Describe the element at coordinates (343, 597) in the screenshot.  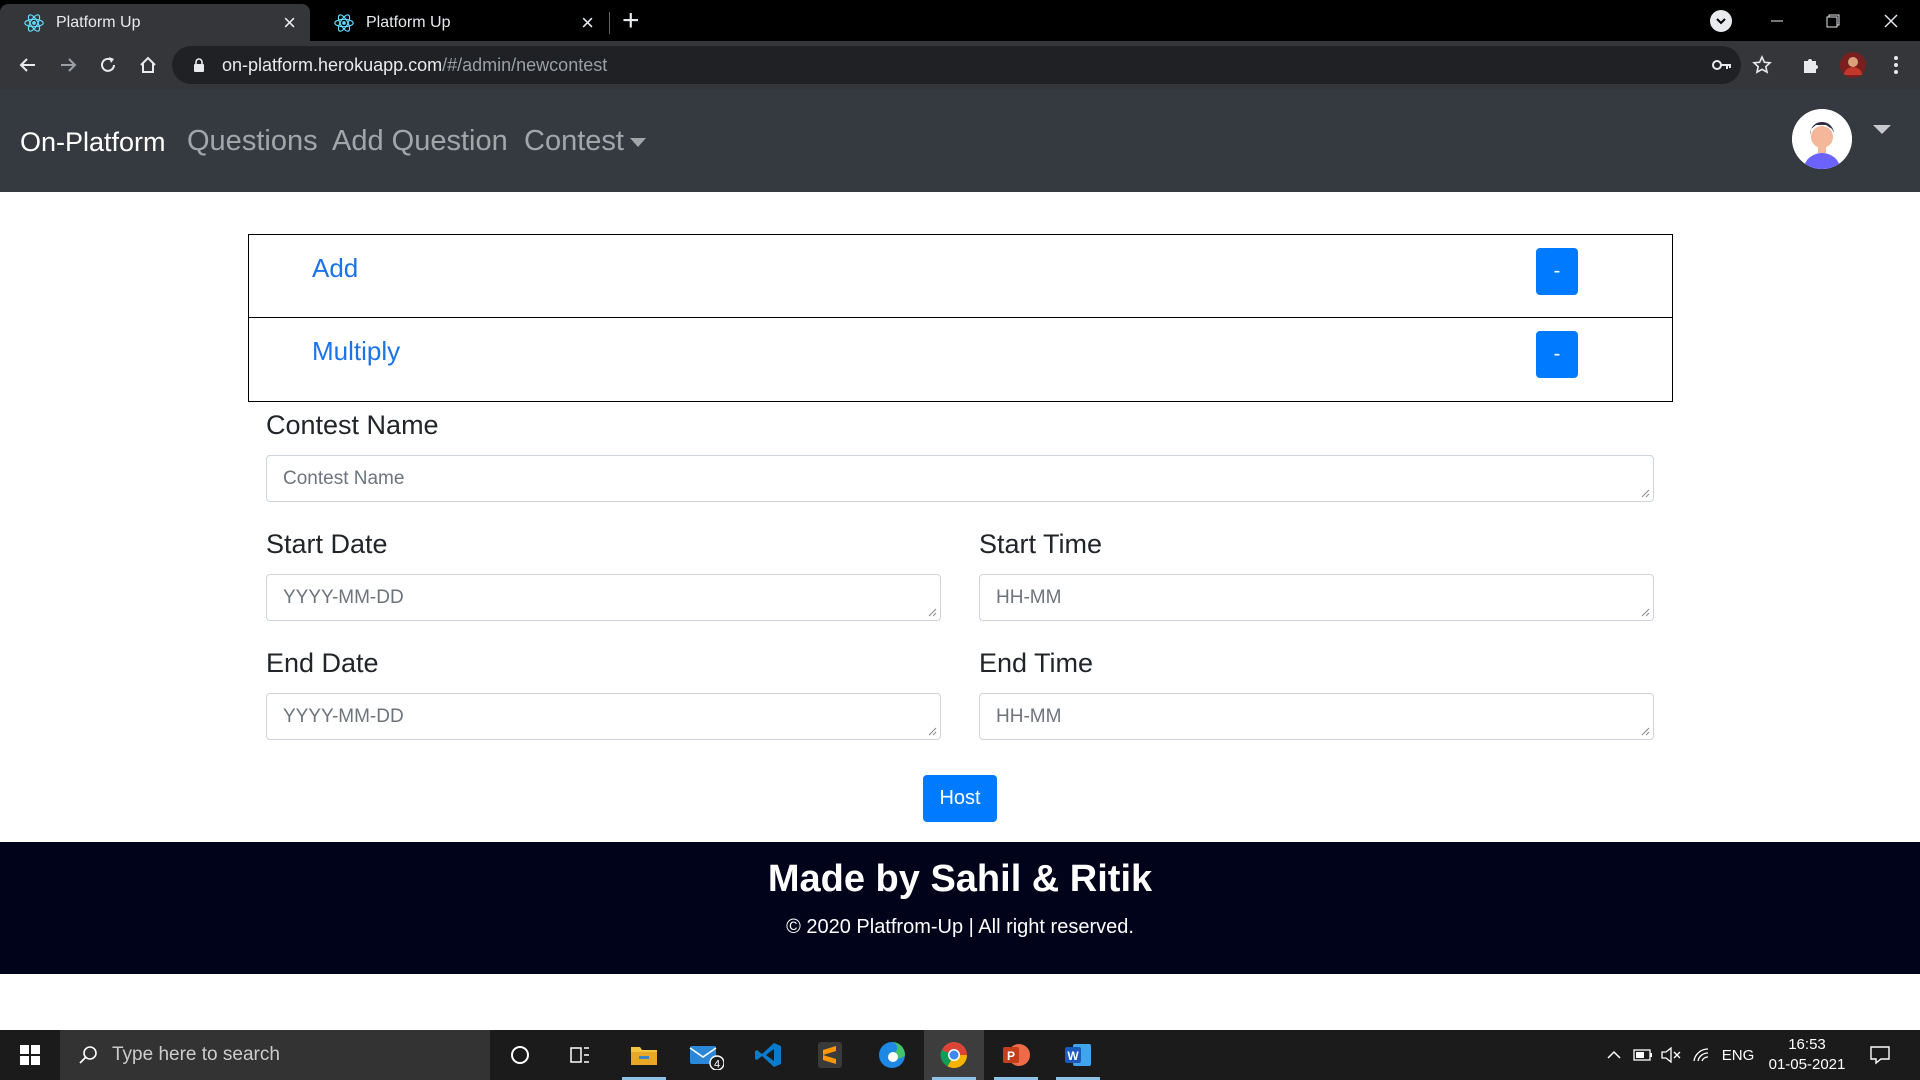
I see `start-date-placeholder: YYYY-MM-DD` at that location.